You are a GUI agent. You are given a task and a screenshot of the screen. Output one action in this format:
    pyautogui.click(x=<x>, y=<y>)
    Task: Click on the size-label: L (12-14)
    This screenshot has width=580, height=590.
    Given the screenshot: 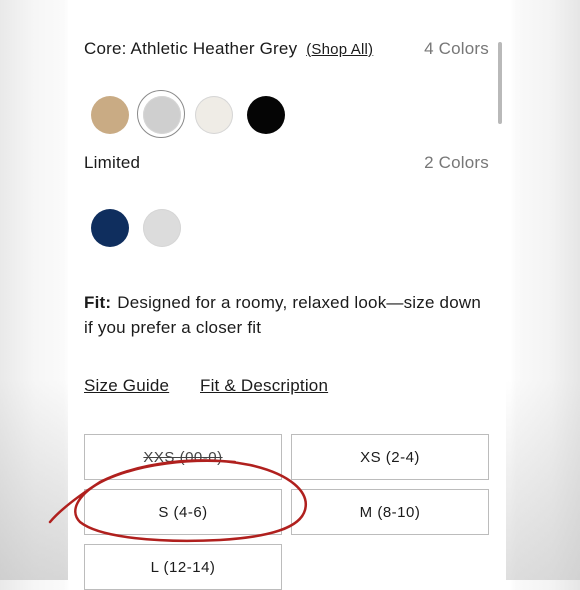 What is the action you would take?
    pyautogui.click(x=183, y=567)
    